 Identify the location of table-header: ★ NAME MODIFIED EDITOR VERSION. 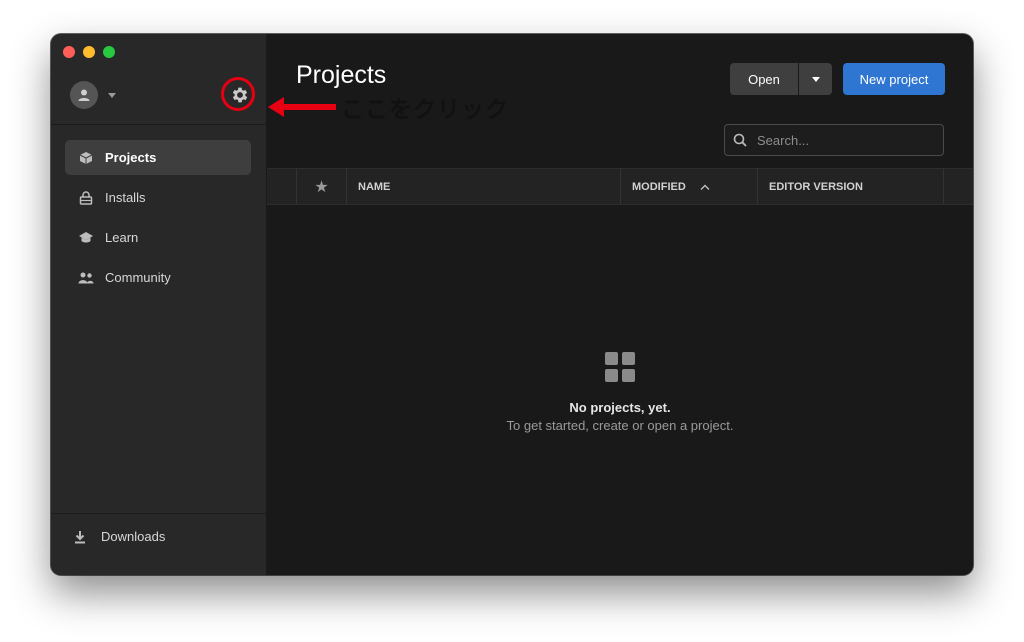
(620, 186).